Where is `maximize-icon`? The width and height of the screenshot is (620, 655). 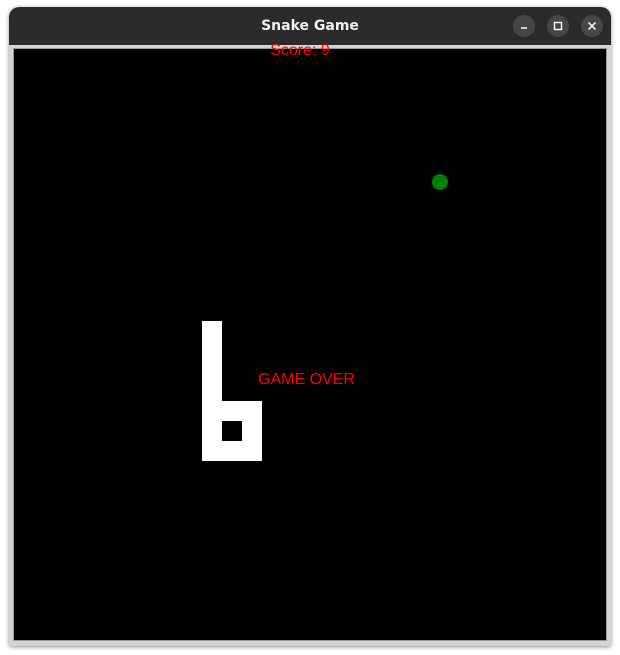 maximize-icon is located at coordinates (558, 26).